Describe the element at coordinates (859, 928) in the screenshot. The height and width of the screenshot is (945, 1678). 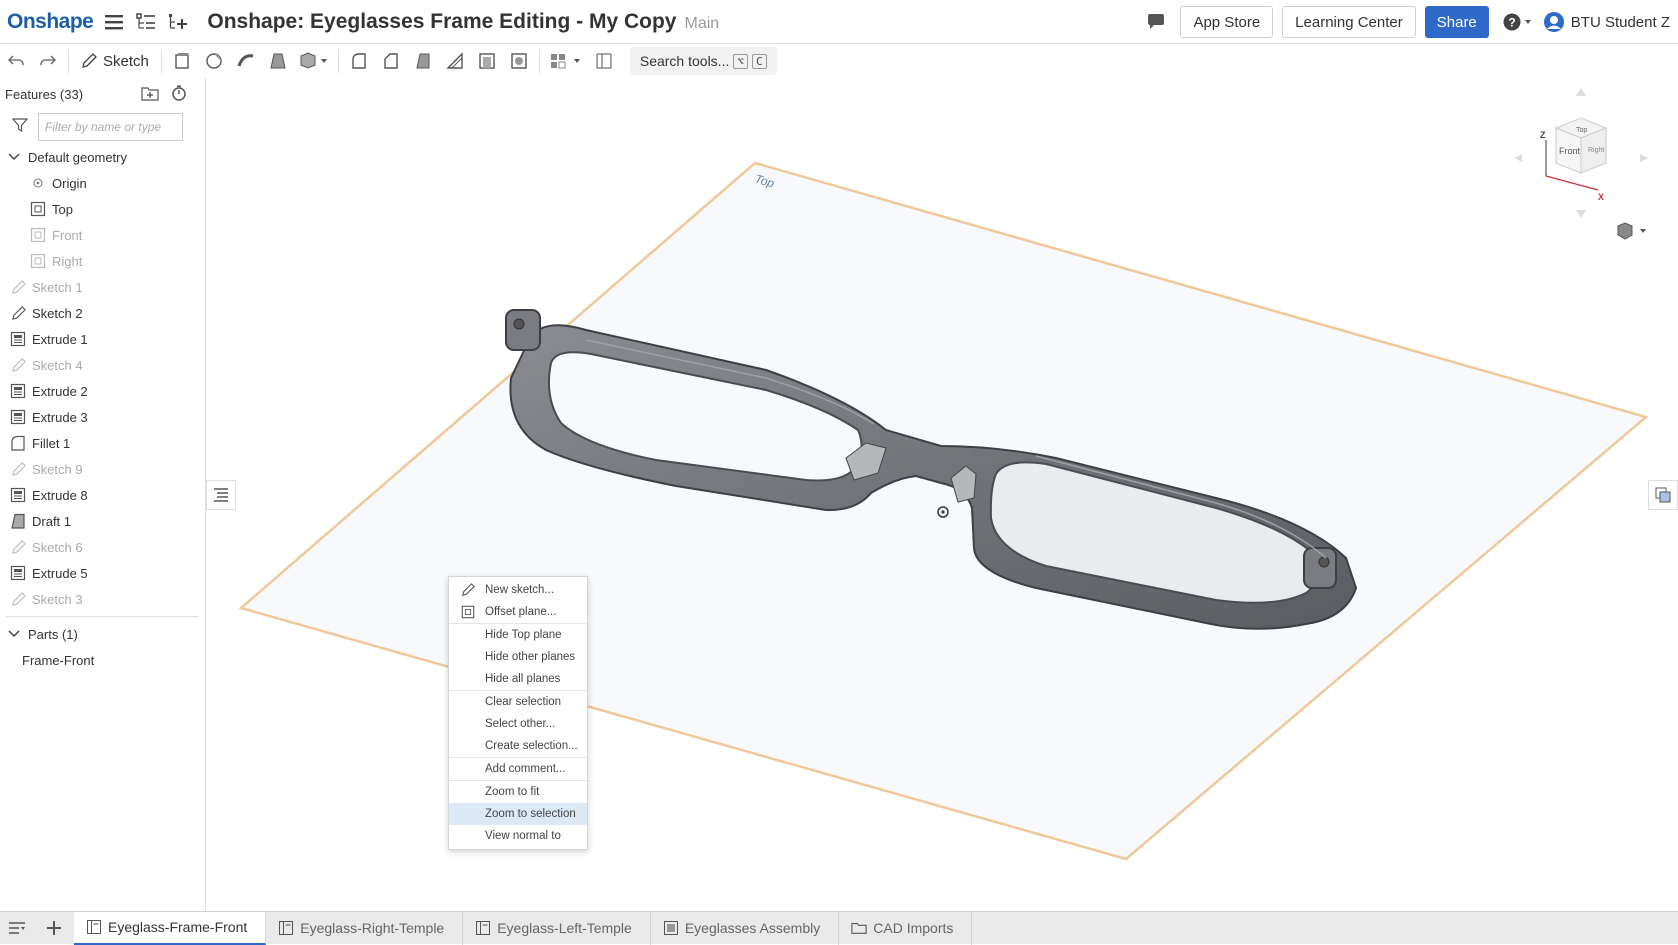
I see `folder-icon` at that location.